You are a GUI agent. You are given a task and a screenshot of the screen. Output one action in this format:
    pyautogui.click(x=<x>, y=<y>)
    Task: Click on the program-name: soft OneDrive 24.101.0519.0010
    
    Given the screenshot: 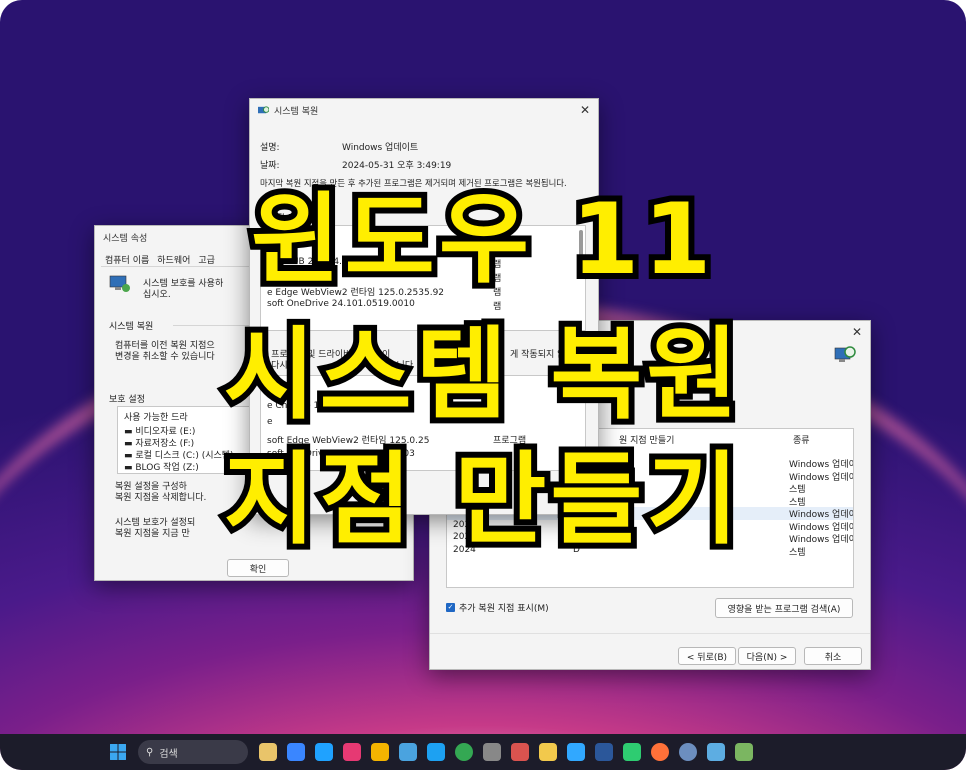 What is the action you would take?
    pyautogui.click(x=341, y=304)
    